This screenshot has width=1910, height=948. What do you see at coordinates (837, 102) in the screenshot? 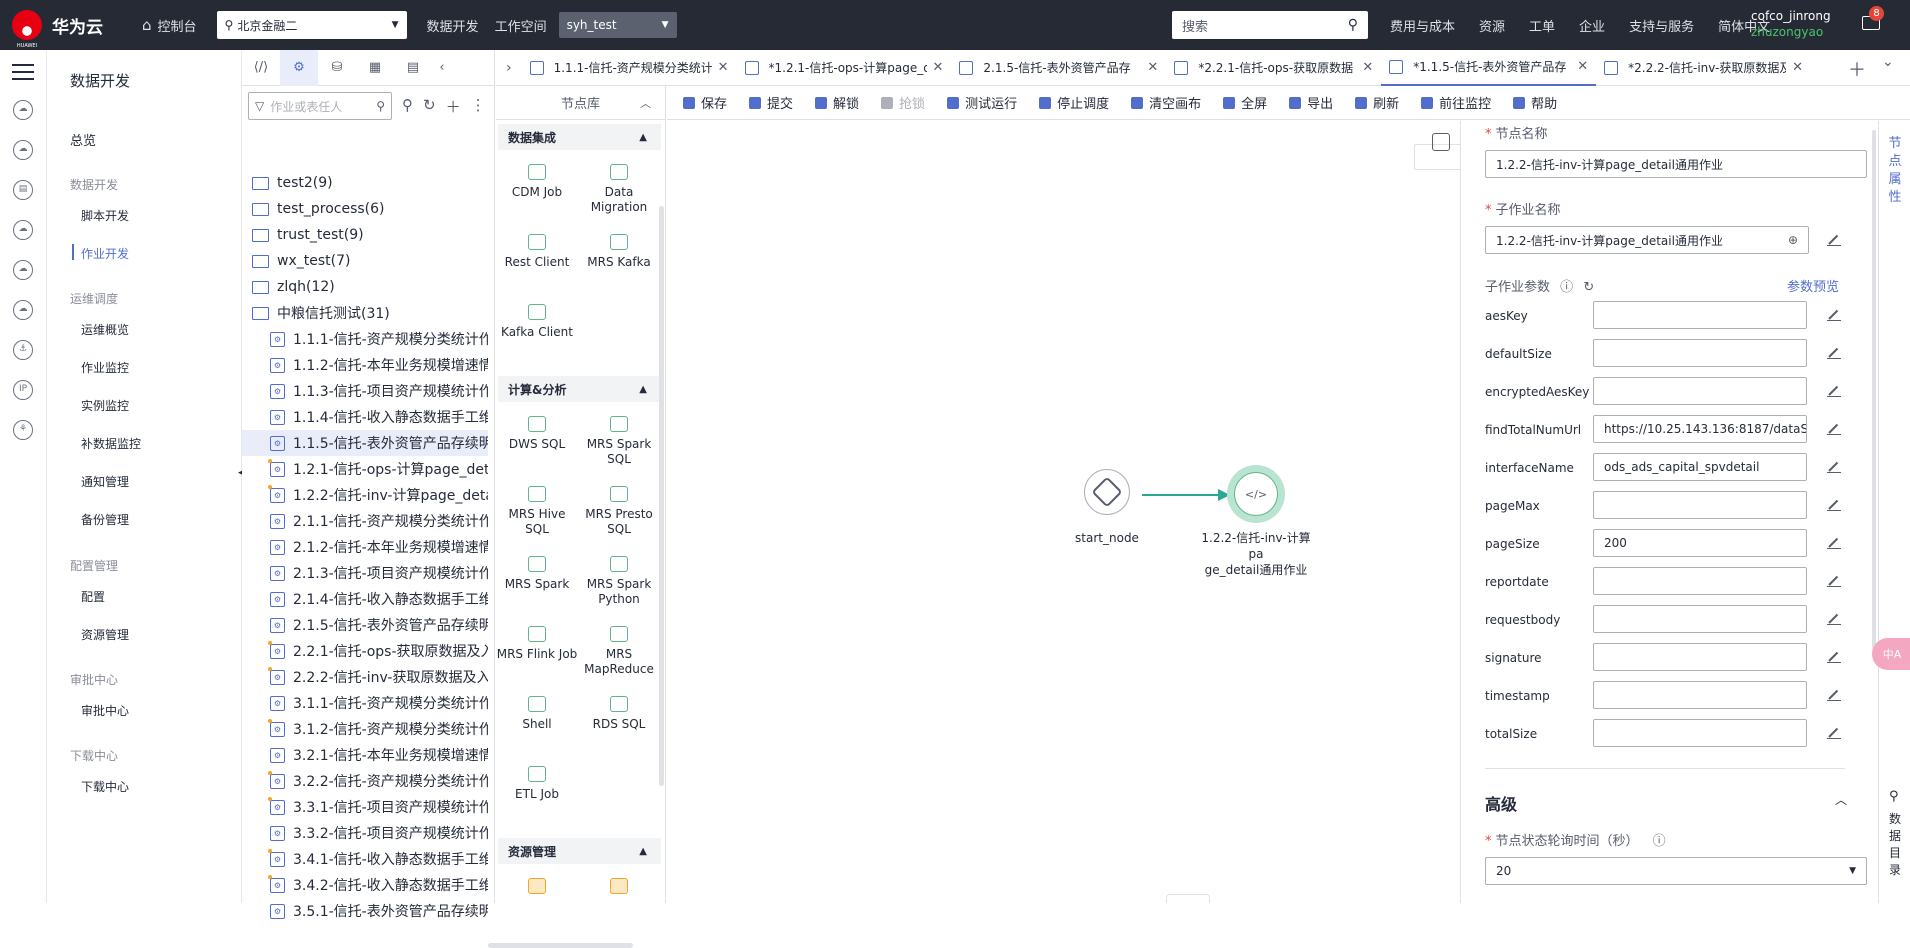
I see `unlock-button: 解锁` at bounding box center [837, 102].